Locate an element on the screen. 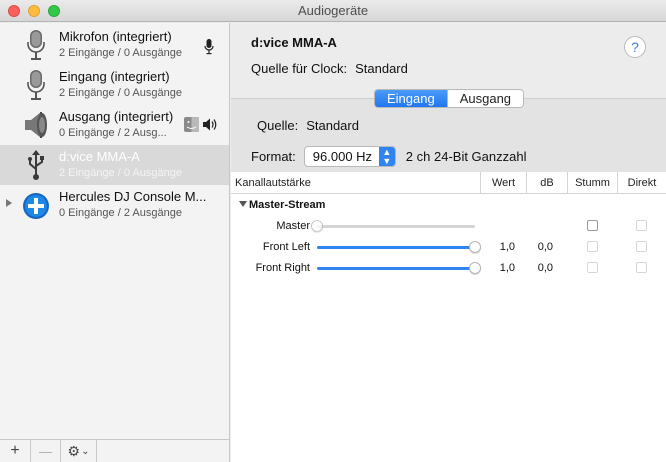  add-device-button: + is located at coordinates (15, 451).